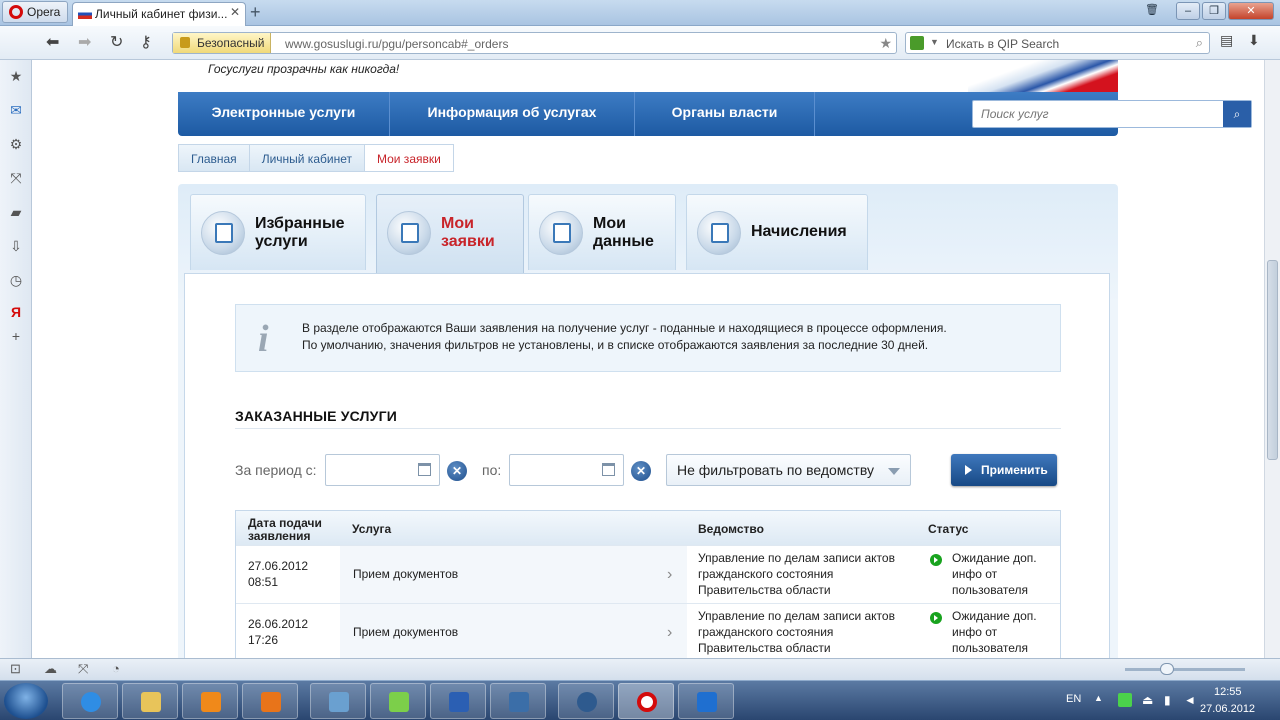 This screenshot has width=1280, height=720. What do you see at coordinates (16, 76) in the screenshot?
I see `bookmarks-star-icon: ★` at bounding box center [16, 76].